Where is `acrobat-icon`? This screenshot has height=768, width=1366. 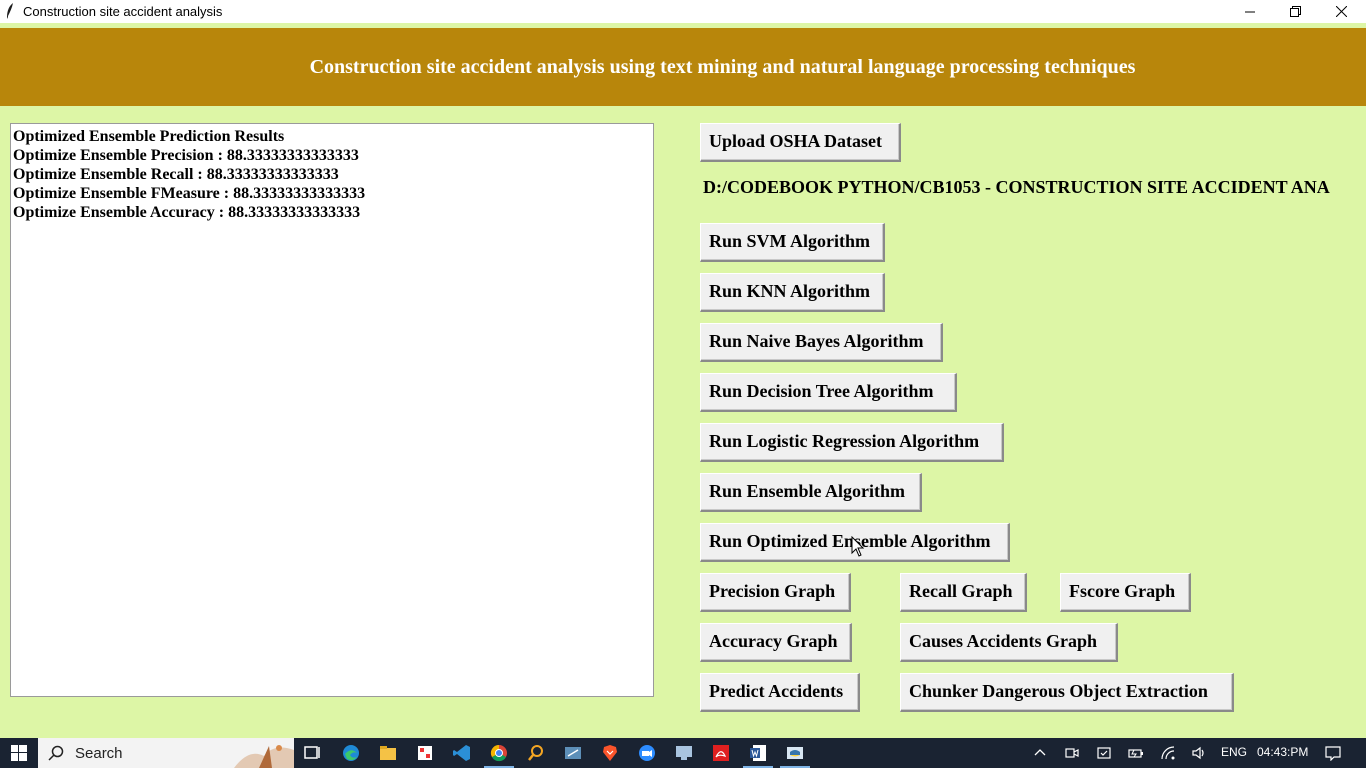
acrobat-icon is located at coordinates (721, 753).